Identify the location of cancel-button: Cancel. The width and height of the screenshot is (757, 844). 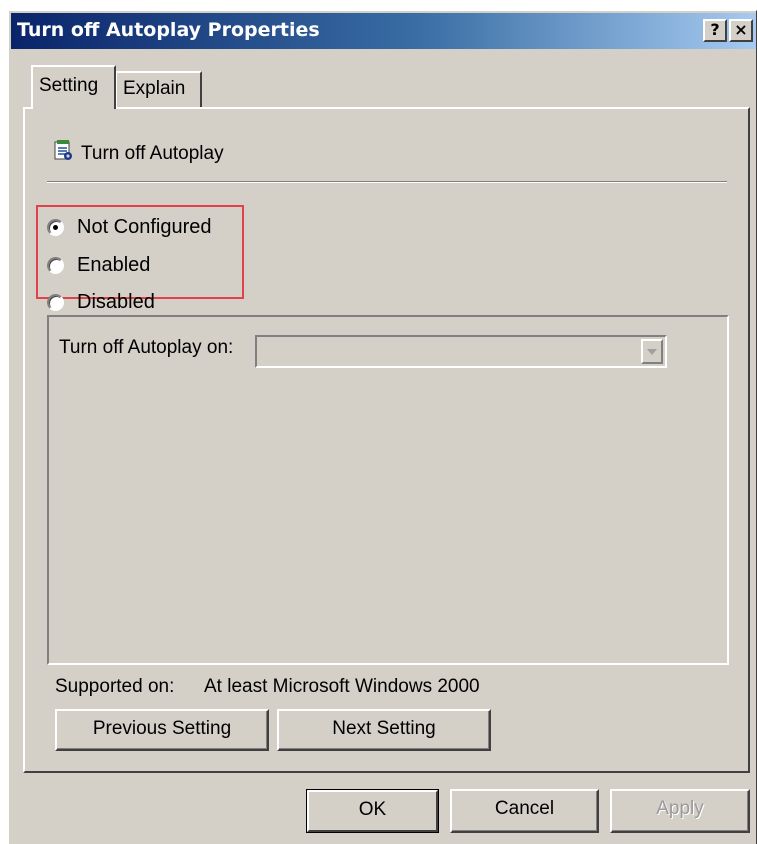
(524, 811).